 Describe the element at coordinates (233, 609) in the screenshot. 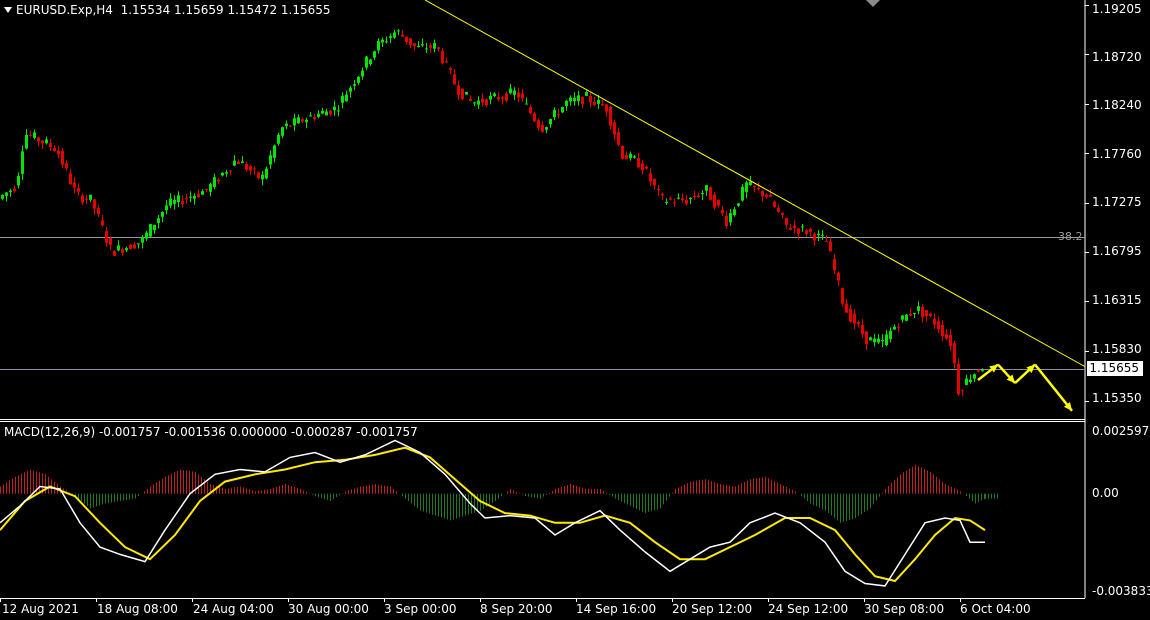

I see `time-tick: 24 Aug 04:00` at that location.